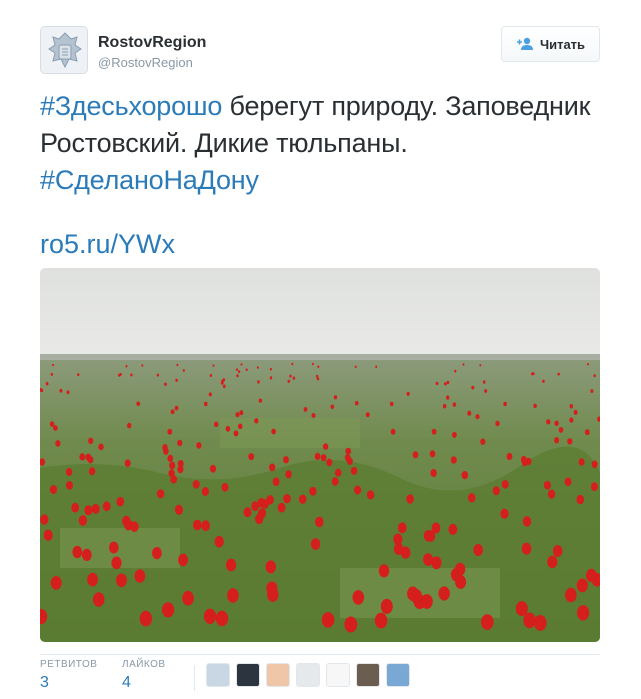 The width and height of the screenshot is (641, 699). Describe the element at coordinates (145, 62) in the screenshot. I see `user-handle: @RostovRegion` at that location.